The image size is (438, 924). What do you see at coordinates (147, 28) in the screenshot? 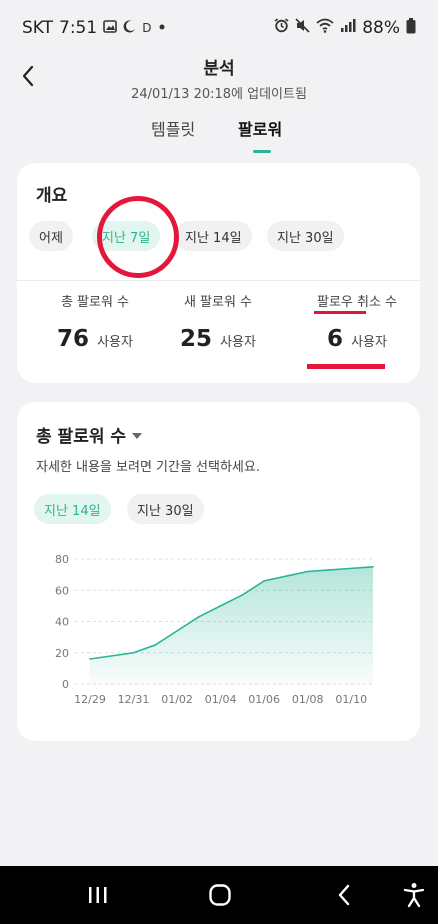
I see `d-icon: D` at bounding box center [147, 28].